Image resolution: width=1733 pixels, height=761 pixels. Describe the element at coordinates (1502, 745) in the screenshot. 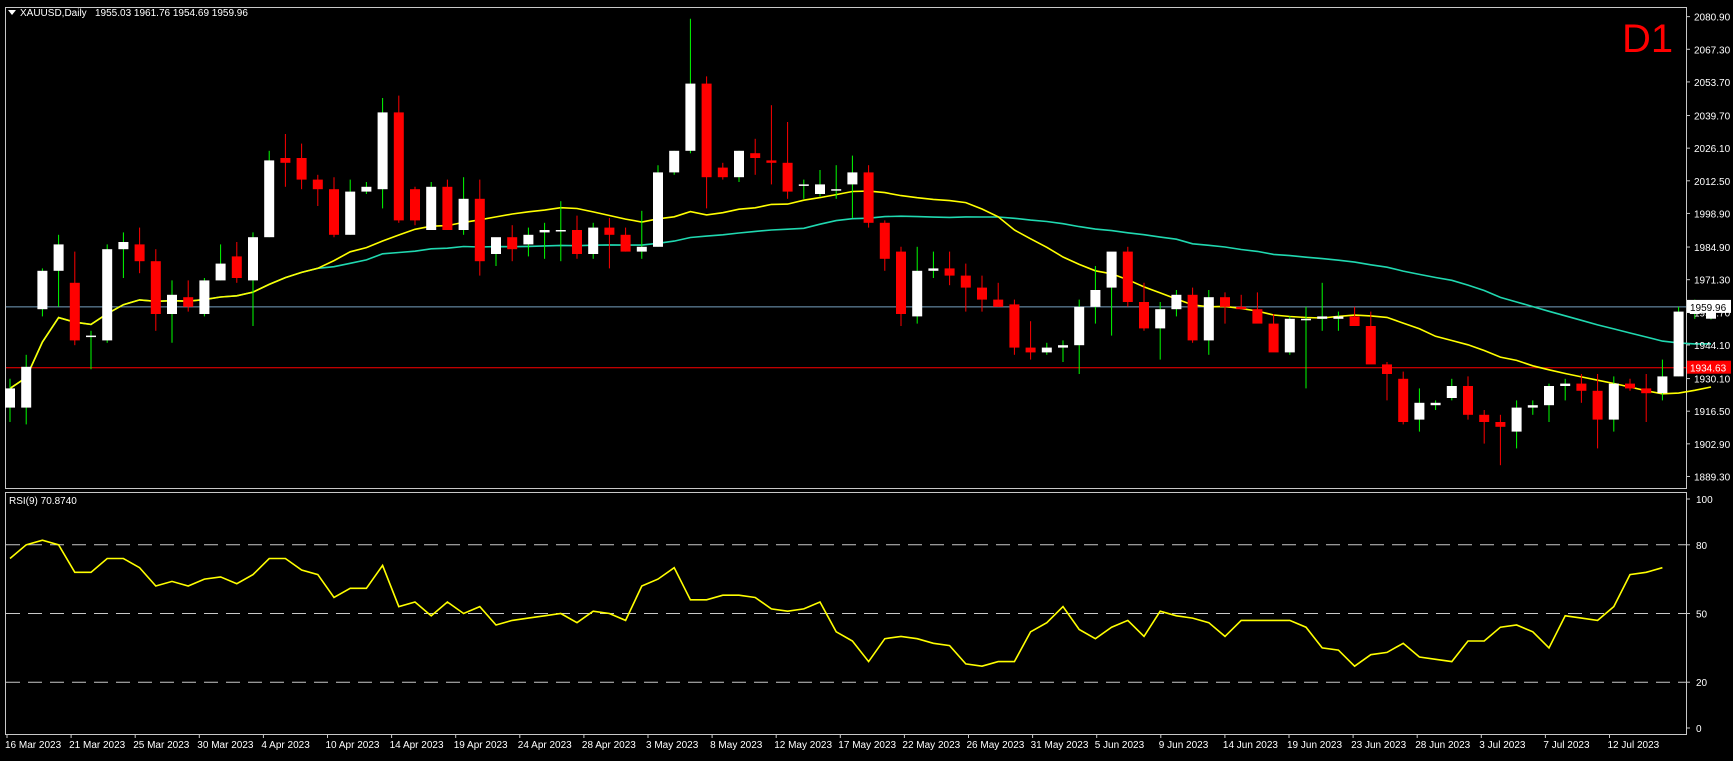

I see `date-tick-label: 3 Jul 2023` at that location.